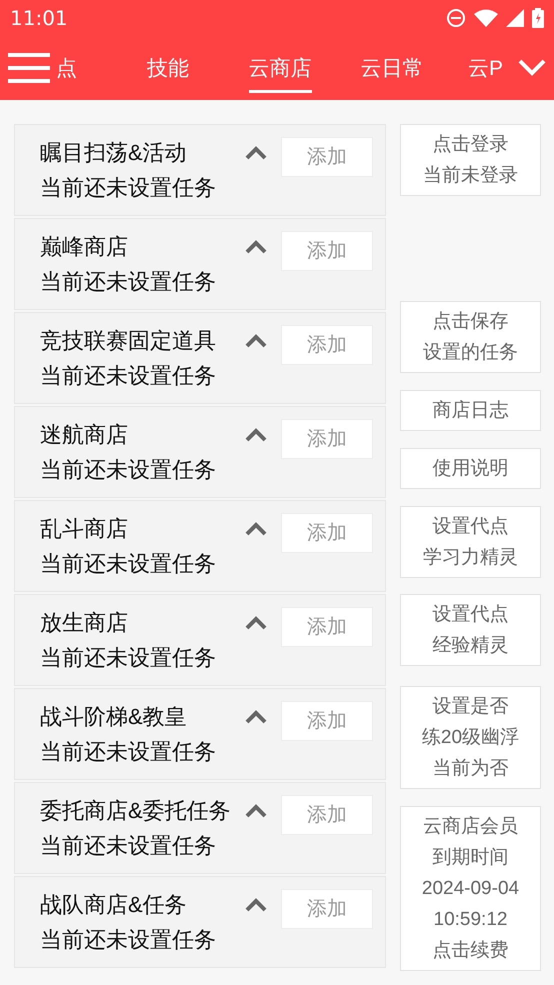 This screenshot has height=985, width=554. What do you see at coordinates (470, 737) in the screenshot?
I see `side-button: 设置是否 练20级幽浮 当前为否` at bounding box center [470, 737].